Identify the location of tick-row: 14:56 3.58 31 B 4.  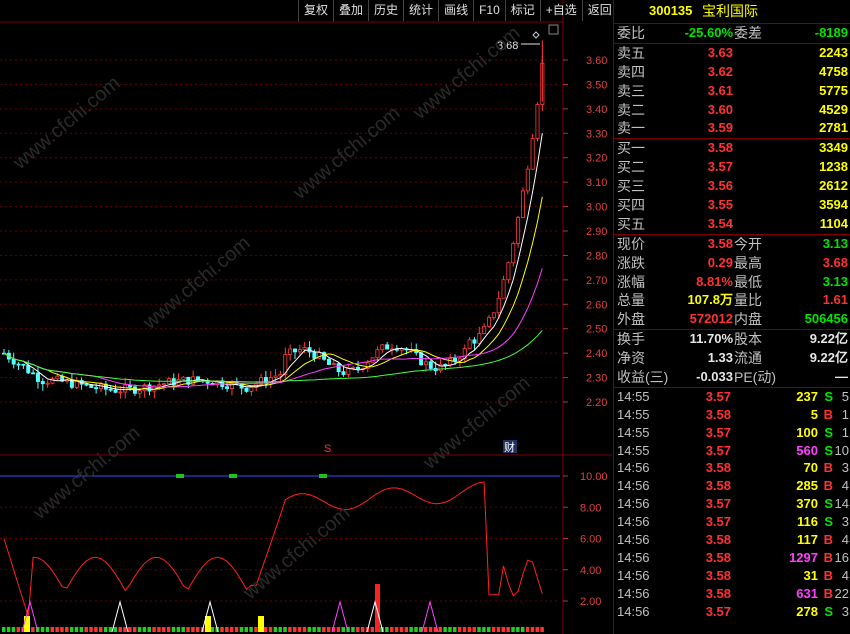
(732, 576).